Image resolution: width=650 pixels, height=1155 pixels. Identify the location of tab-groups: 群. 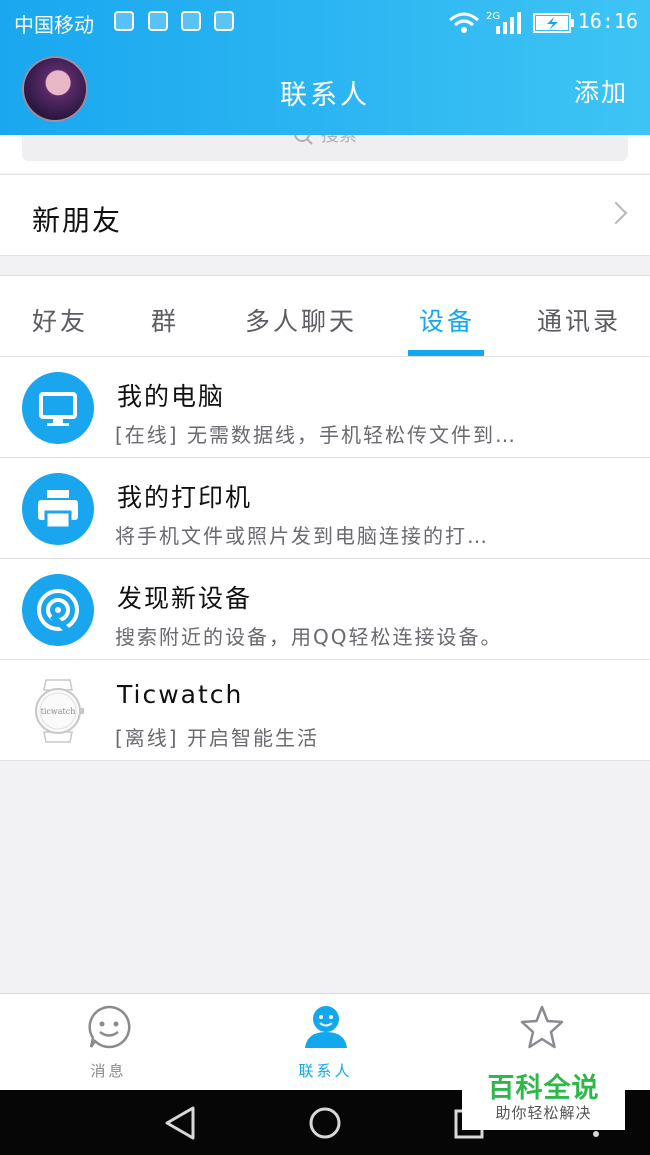
(165, 320).